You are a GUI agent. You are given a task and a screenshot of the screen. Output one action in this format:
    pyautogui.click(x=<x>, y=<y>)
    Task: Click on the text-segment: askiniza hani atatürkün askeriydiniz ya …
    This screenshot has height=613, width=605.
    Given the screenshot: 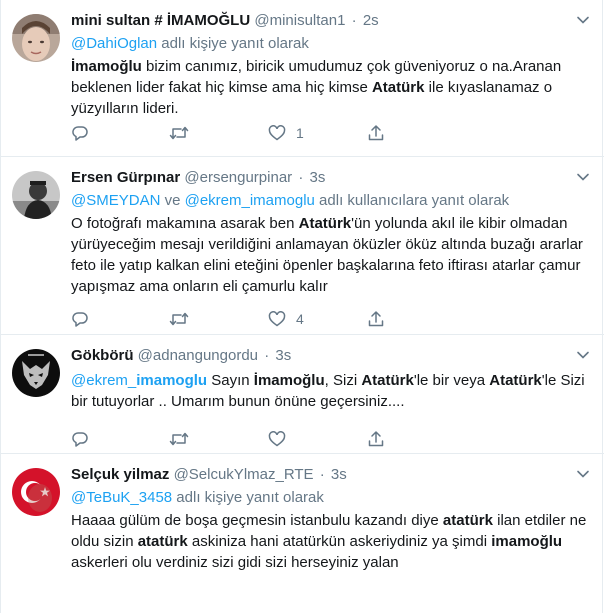 What is the action you would take?
    pyautogui.click(x=339, y=541)
    